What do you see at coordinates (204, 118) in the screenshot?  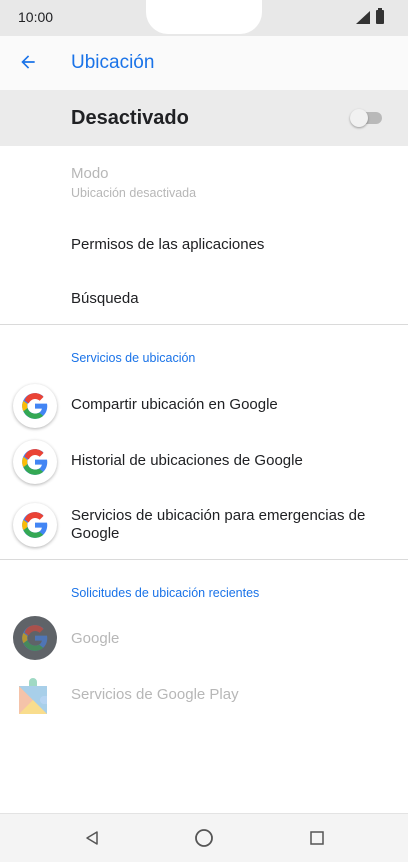 I see `location-master-switch-row: Desactivado` at bounding box center [204, 118].